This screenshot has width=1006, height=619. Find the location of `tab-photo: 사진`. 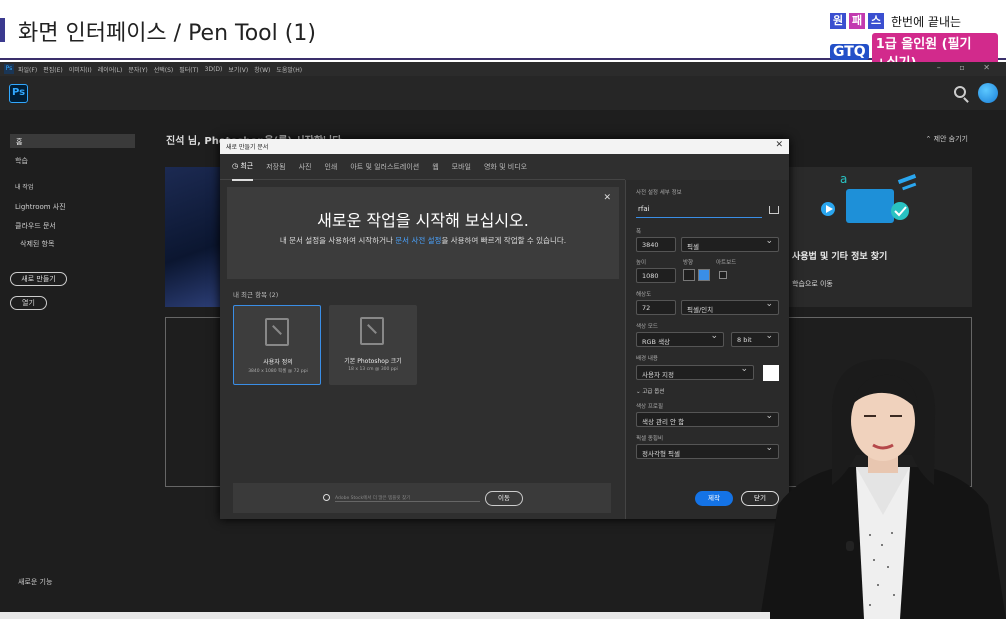

tab-photo: 사진 is located at coordinates (305, 167).